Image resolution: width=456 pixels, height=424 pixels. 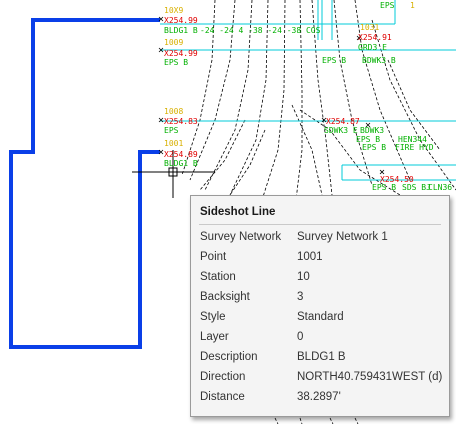 I want to click on property-key: Survey Network, so click(x=241, y=237).